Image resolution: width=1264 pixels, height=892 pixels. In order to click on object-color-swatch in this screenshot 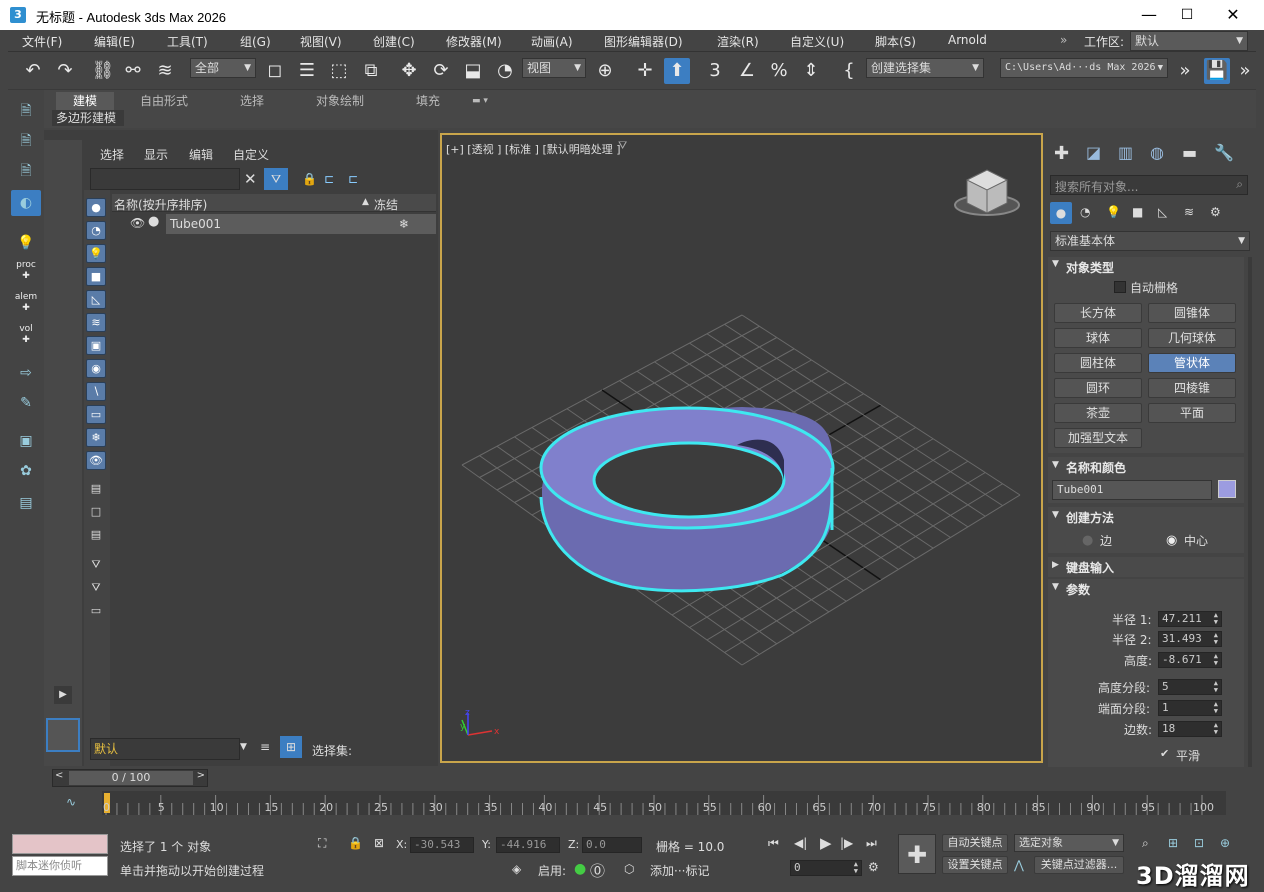, I will do `click(1227, 489)`.